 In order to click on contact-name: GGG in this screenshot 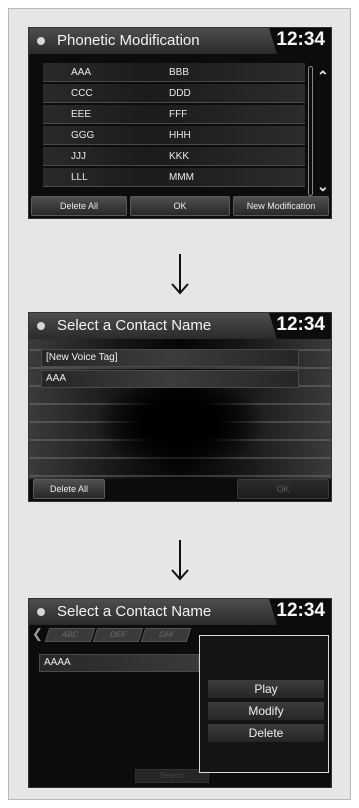, I will do `click(83, 135)`.